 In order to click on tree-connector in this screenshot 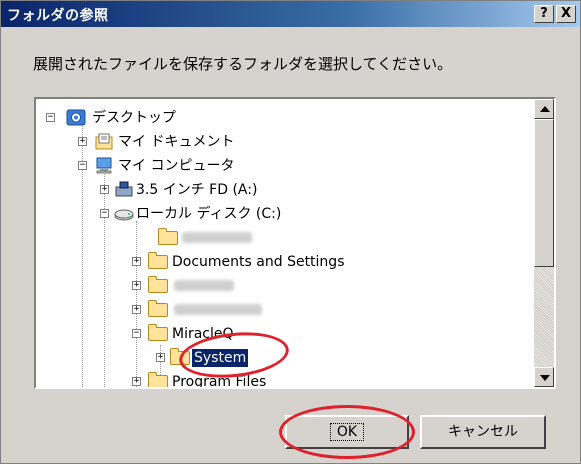, I will do `click(104, 278)`.